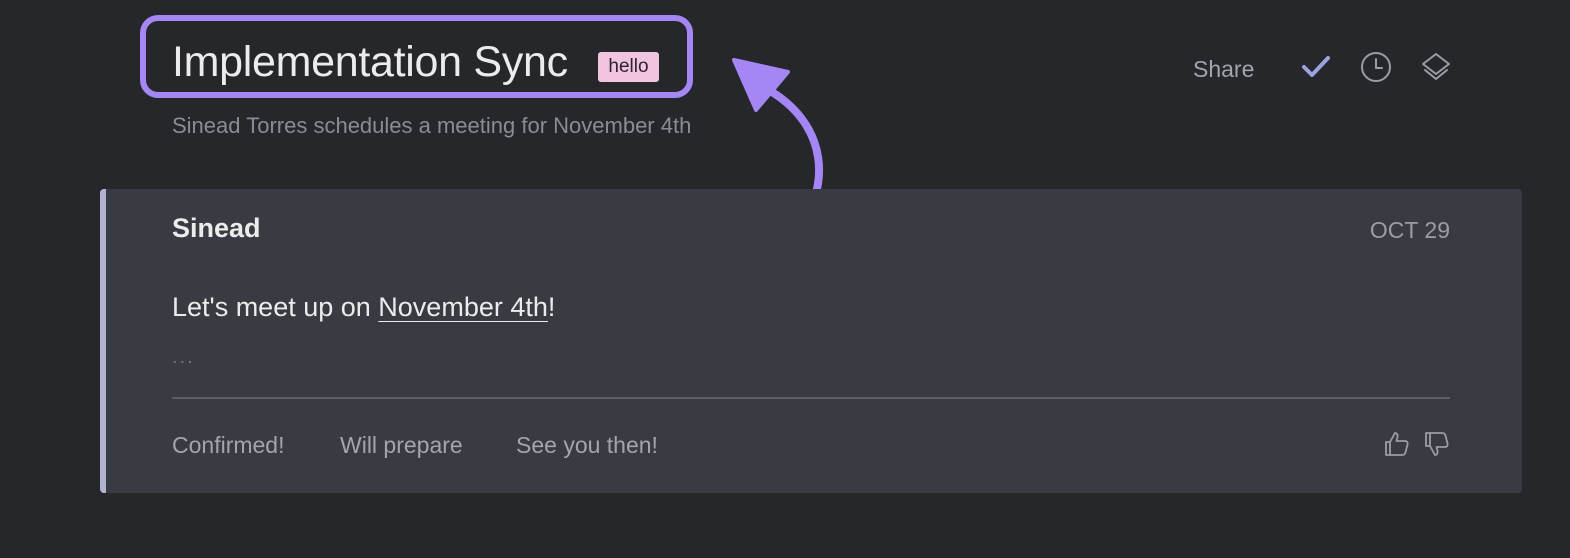 The image size is (1570, 558). What do you see at coordinates (1223, 69) in the screenshot?
I see `share-button: Share` at bounding box center [1223, 69].